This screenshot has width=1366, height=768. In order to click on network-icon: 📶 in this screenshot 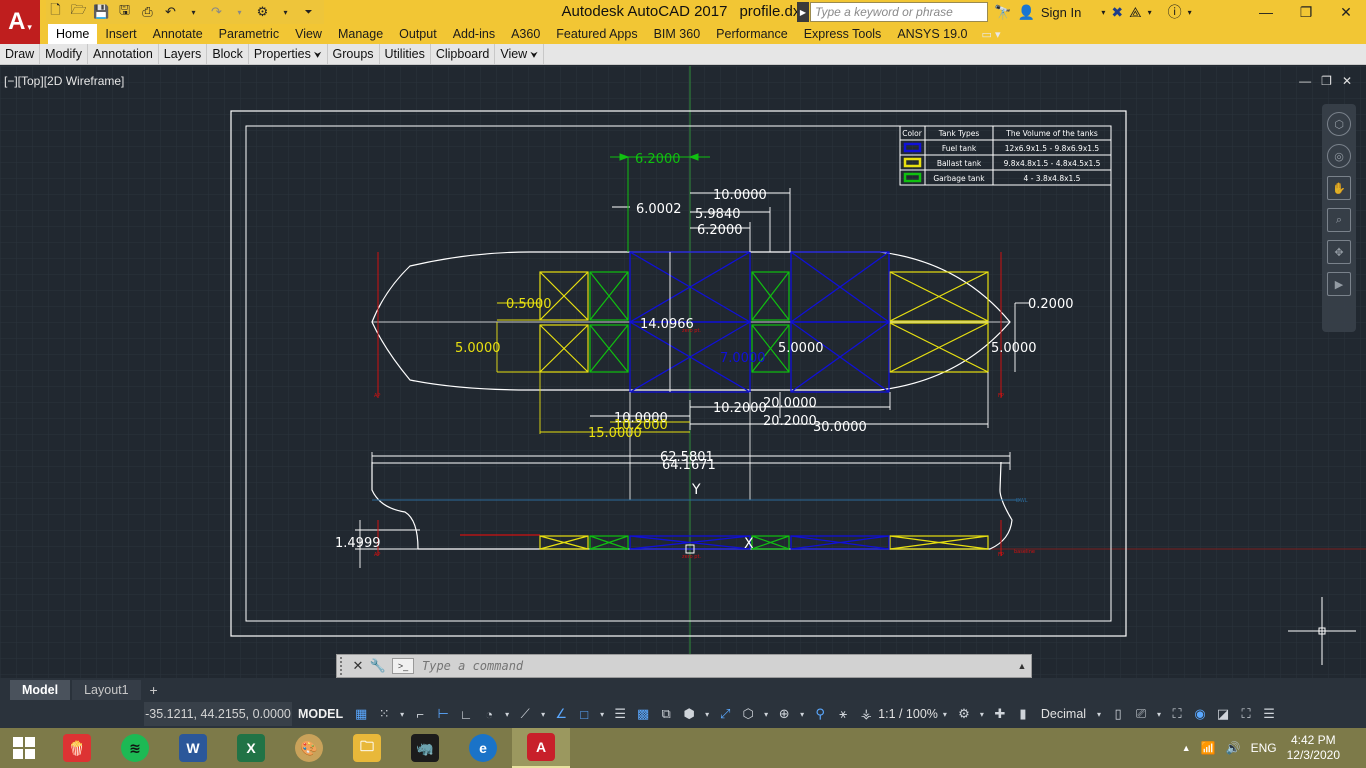, I will do `click(1208, 748)`.